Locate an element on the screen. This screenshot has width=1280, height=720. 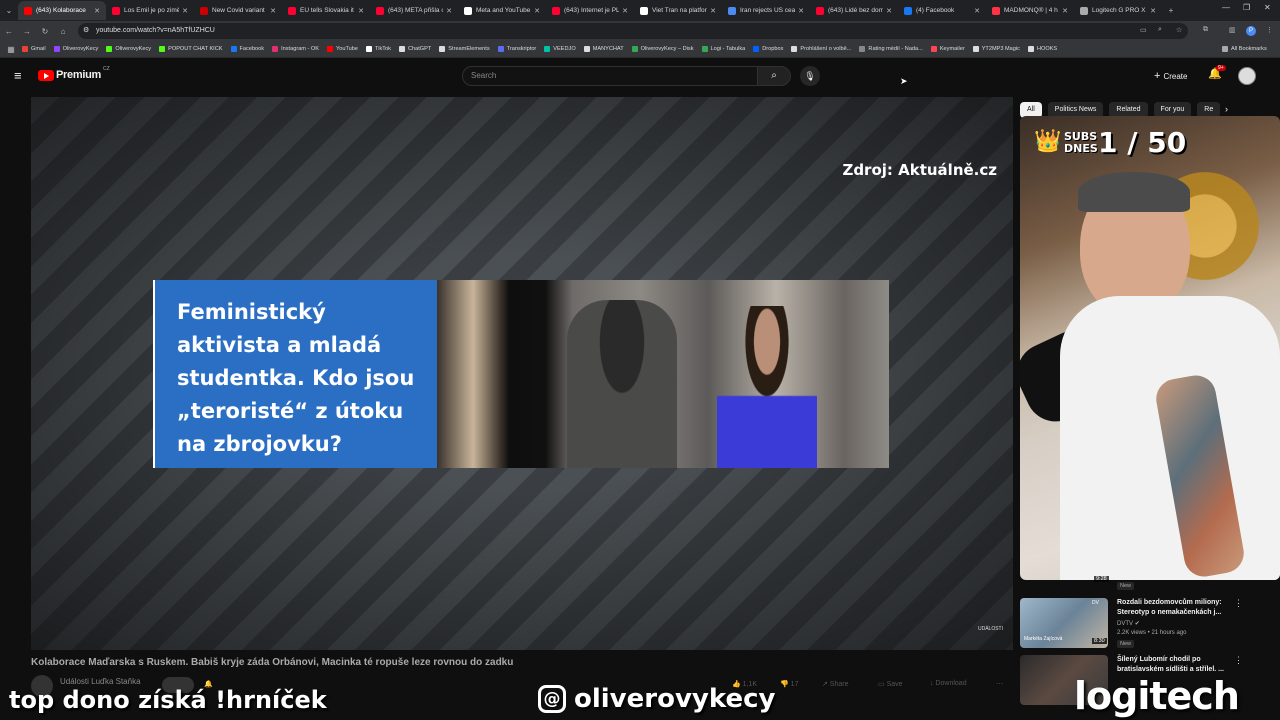
browser-tab: (4) Facebook ✕ is located at coordinates (942, 10).